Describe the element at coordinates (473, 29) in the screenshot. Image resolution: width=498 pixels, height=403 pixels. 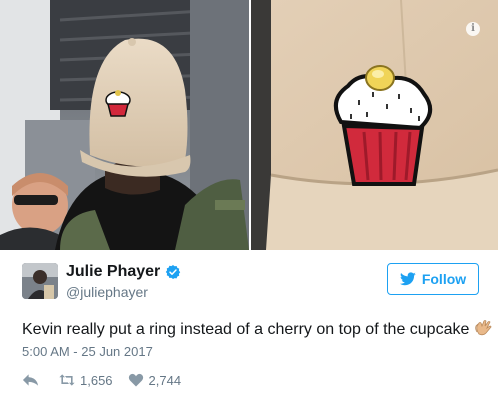
I see `info-icon: i` at that location.